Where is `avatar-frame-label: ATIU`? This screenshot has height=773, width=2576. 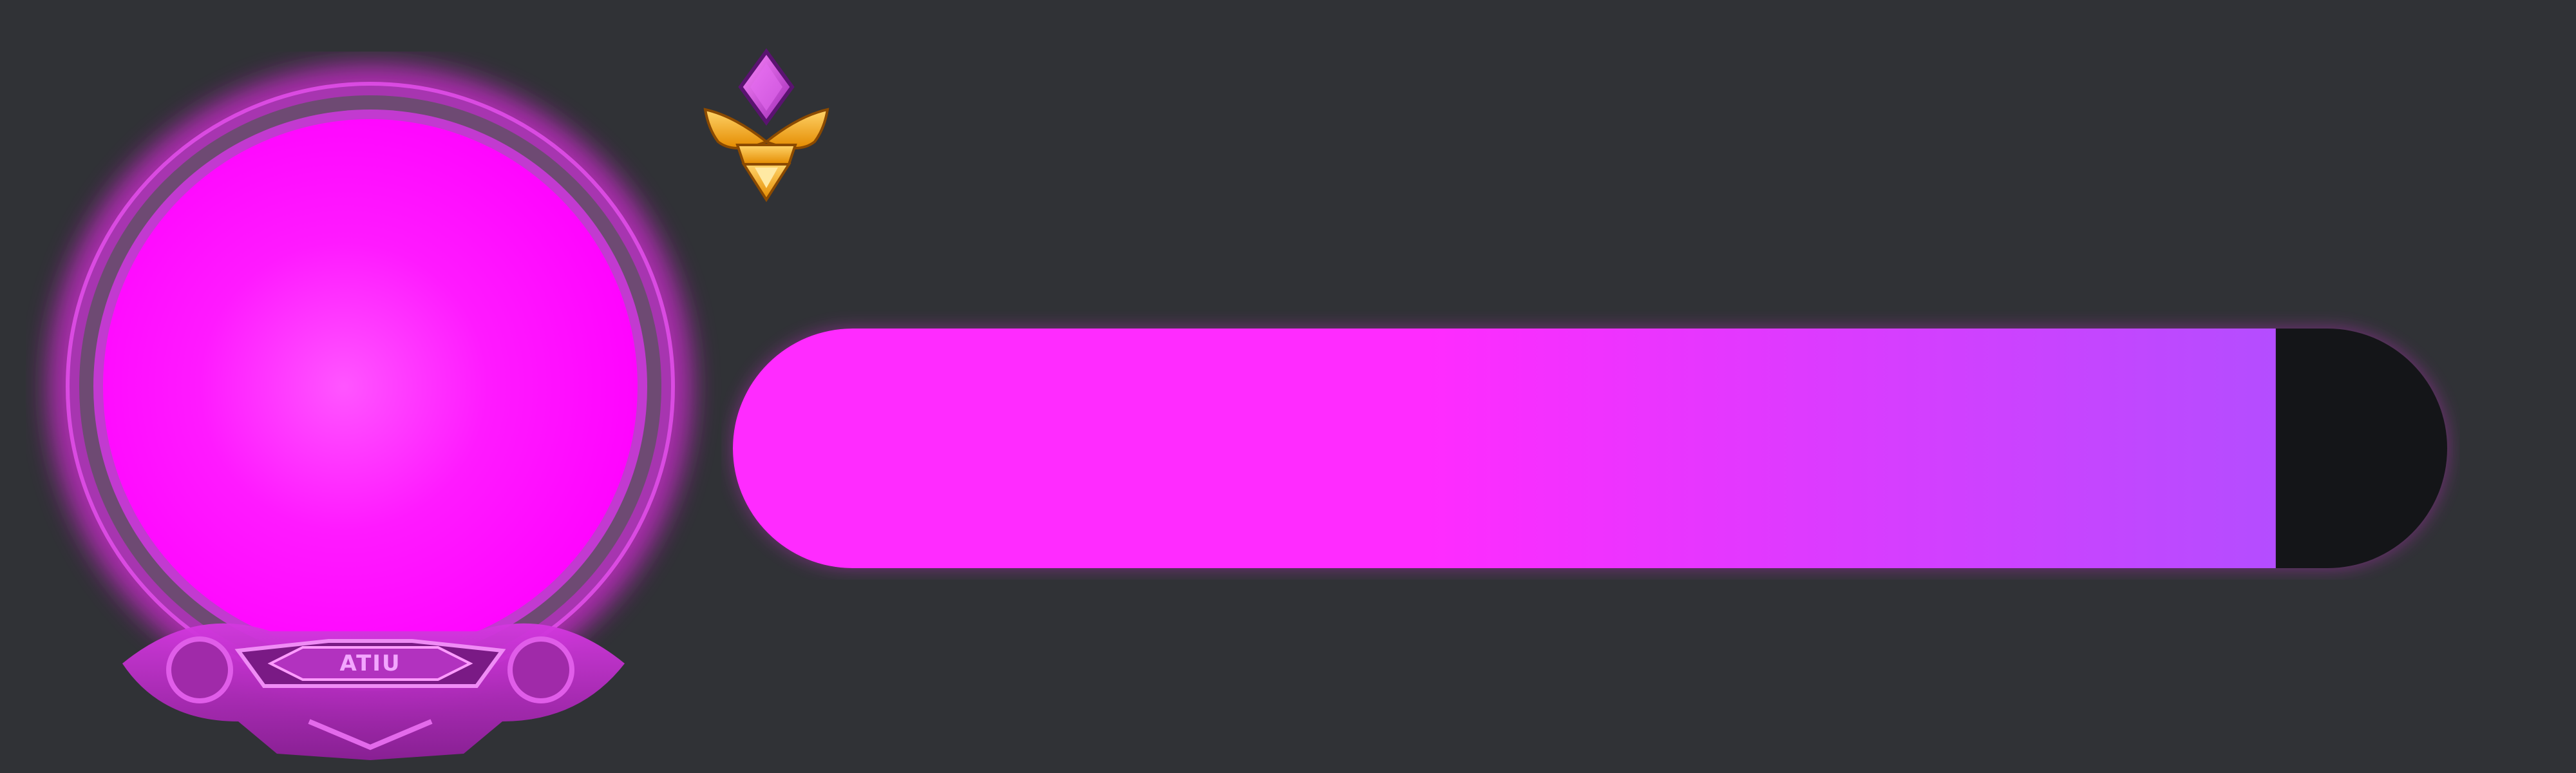 avatar-frame-label: ATIU is located at coordinates (370, 663).